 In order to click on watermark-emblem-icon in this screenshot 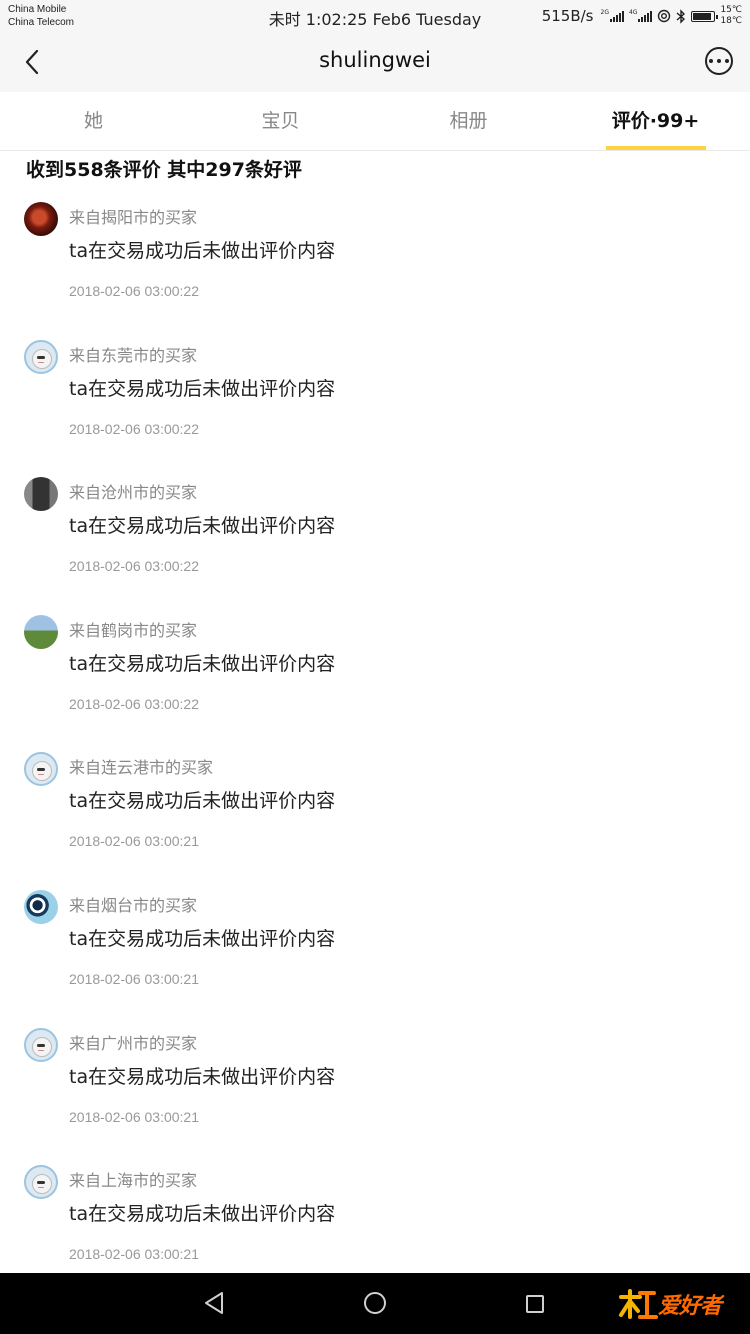, I will do `click(638, 1304)`.